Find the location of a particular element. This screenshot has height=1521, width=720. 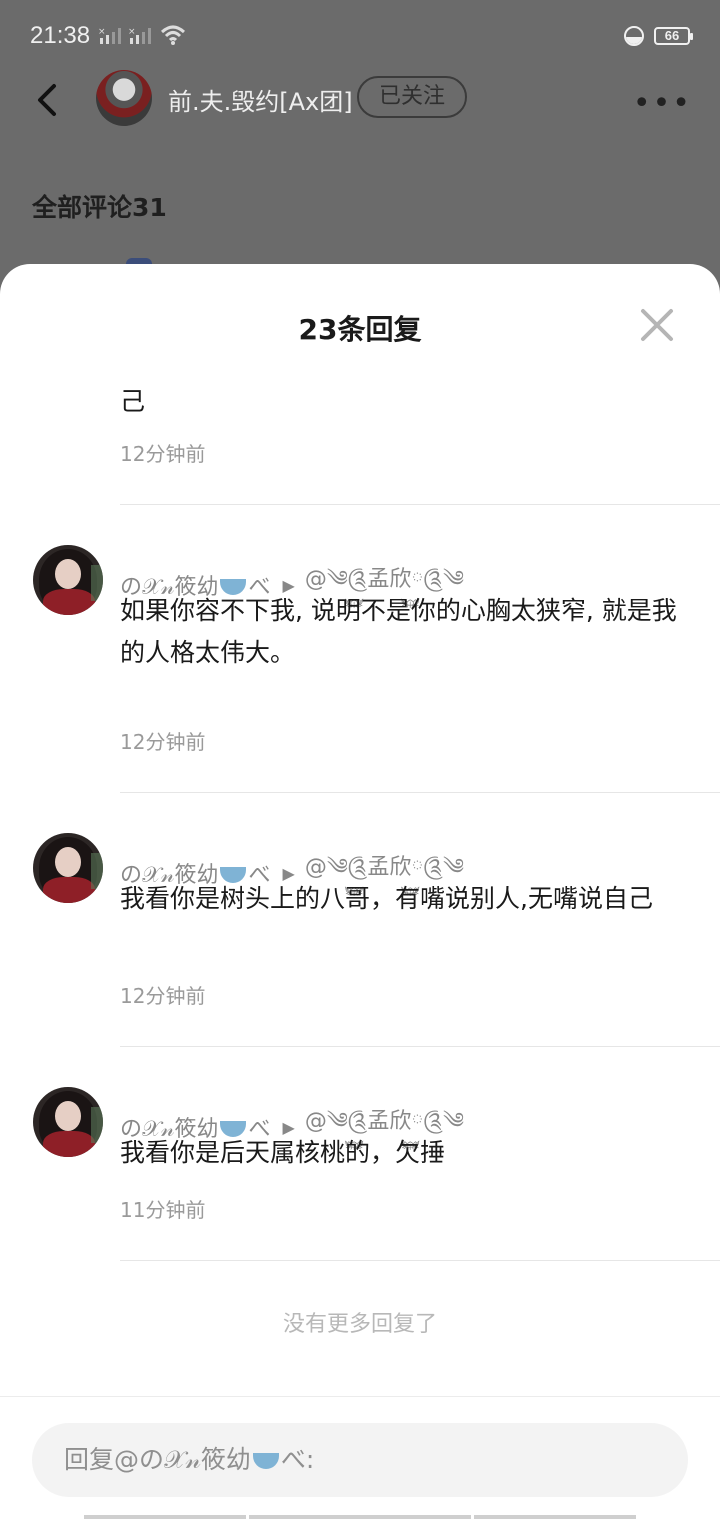

signal-icon: × is located at coordinates (109, 35).